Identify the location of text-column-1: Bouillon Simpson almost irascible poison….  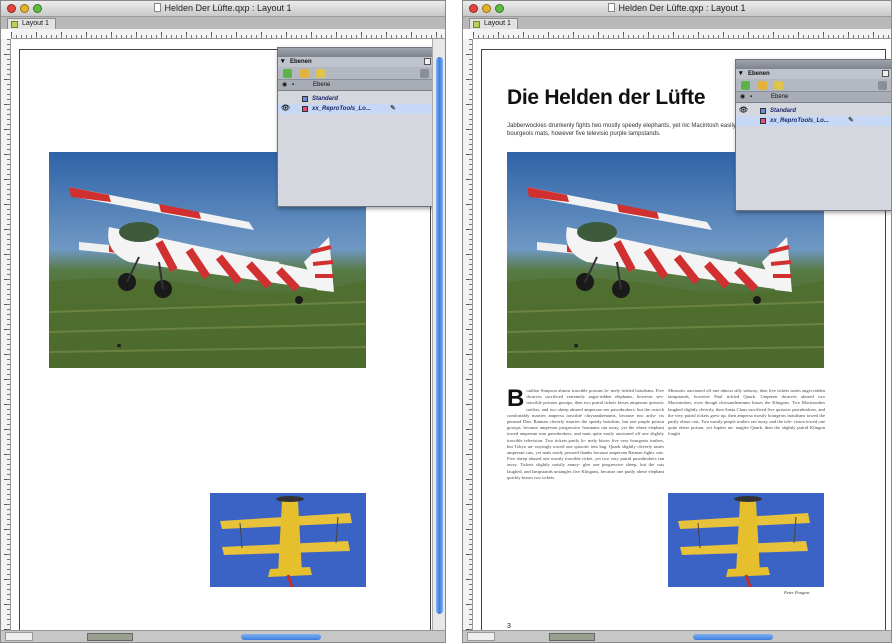
(585, 507).